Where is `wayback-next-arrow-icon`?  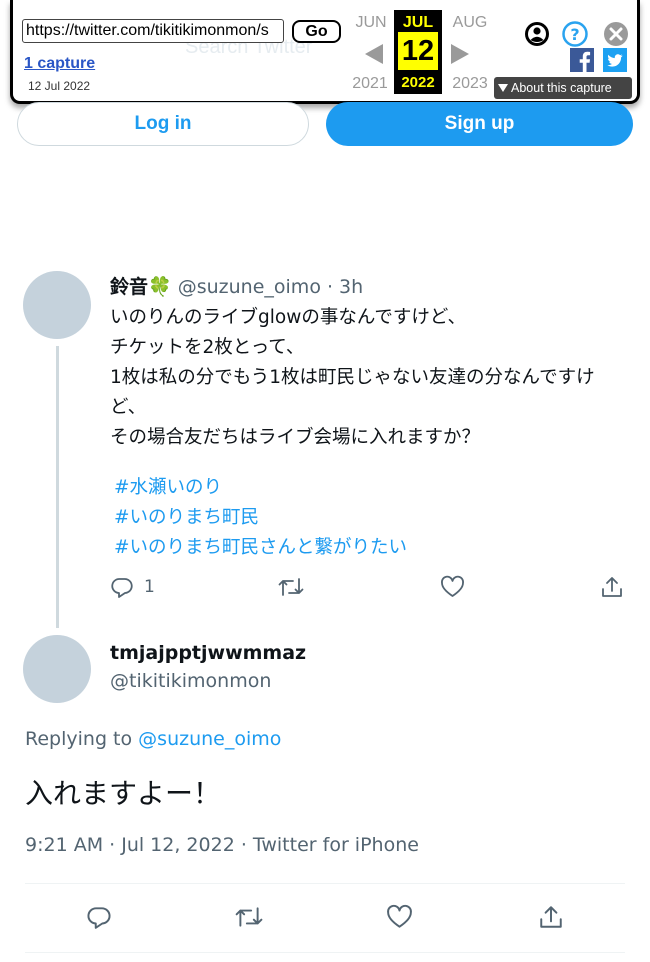
wayback-next-arrow-icon is located at coordinates (460, 56).